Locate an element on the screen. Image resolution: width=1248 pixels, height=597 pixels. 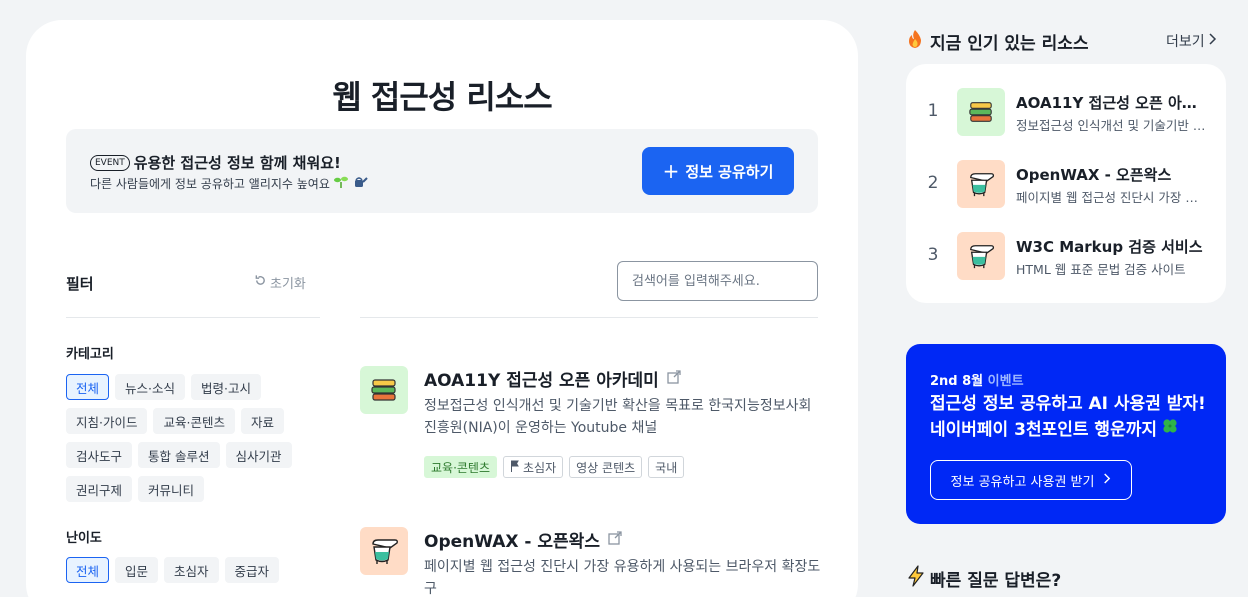
category-chip: 전체 is located at coordinates (88, 387).